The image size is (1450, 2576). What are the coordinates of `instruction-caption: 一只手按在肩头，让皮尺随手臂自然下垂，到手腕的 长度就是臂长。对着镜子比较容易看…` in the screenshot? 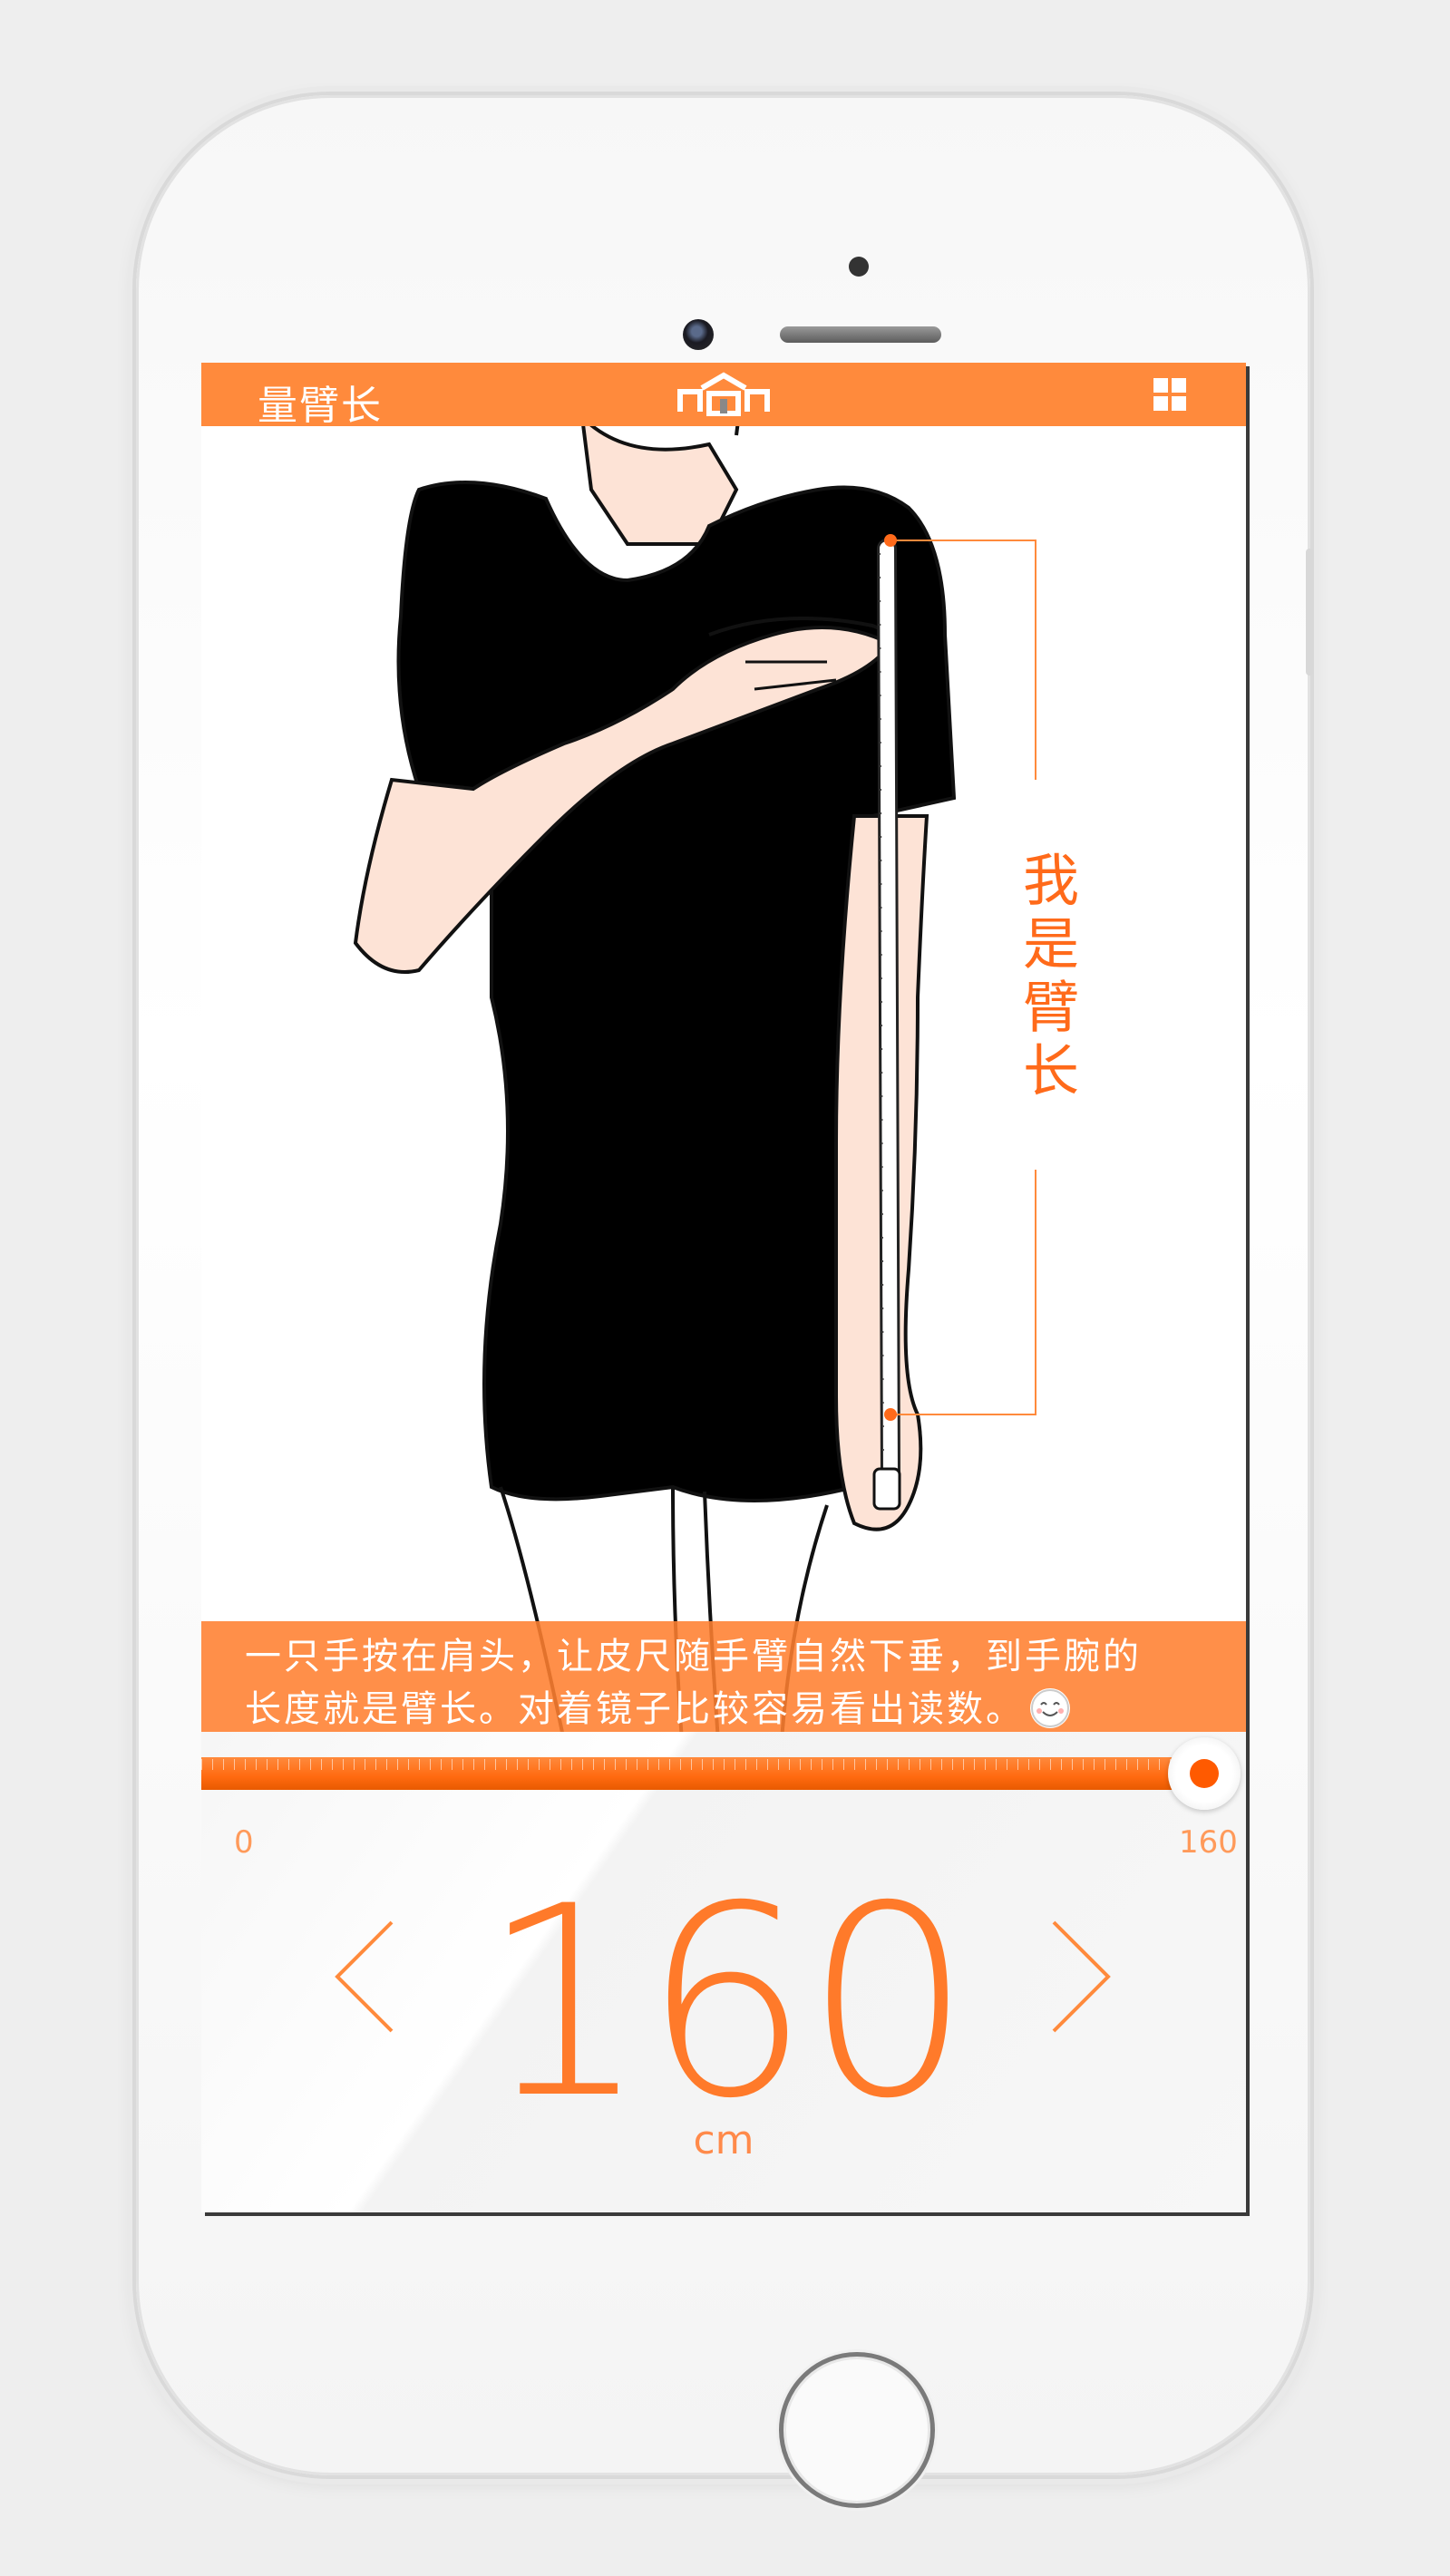 It's located at (723, 1676).